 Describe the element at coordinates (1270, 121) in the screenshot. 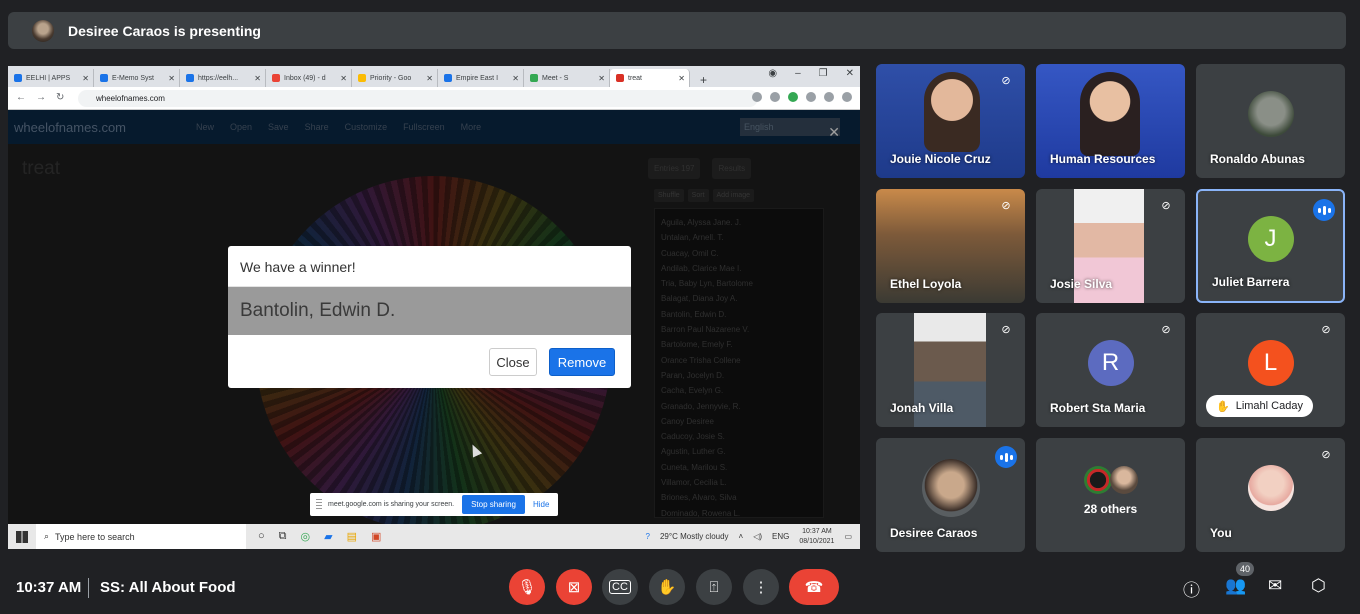

I see `participant-tile: Ronaldo Abunas` at that location.